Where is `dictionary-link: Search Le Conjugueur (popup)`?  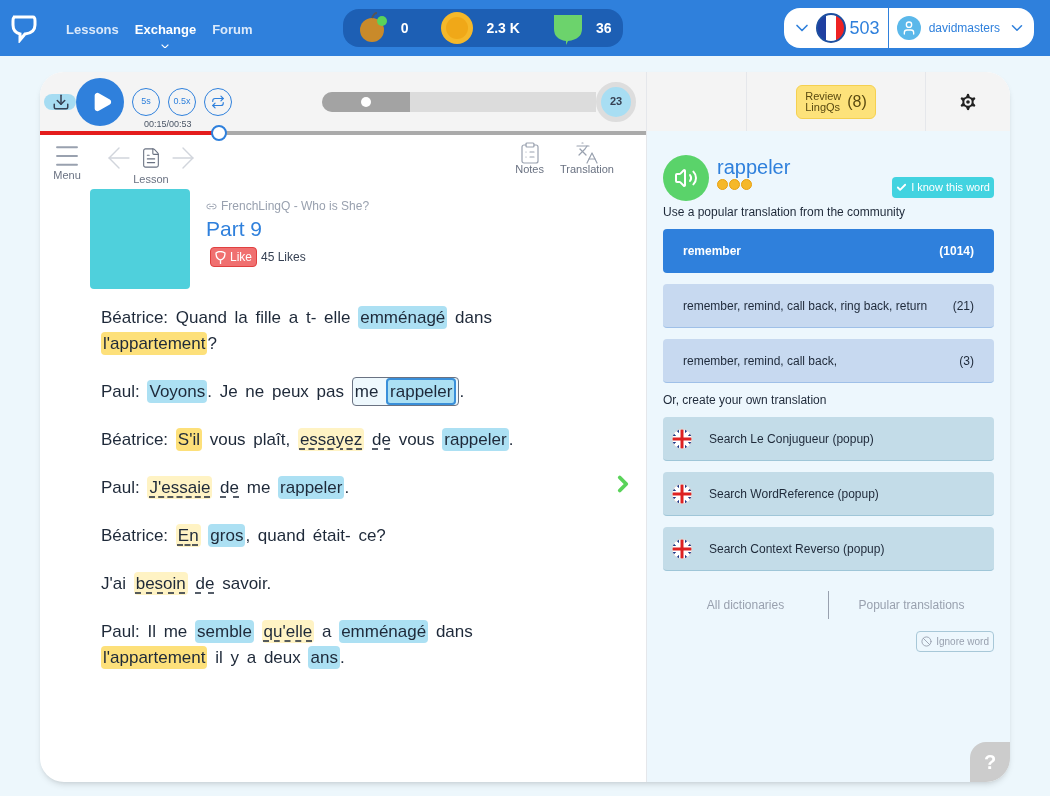 dictionary-link: Search Le Conjugueur (popup) is located at coordinates (828, 439).